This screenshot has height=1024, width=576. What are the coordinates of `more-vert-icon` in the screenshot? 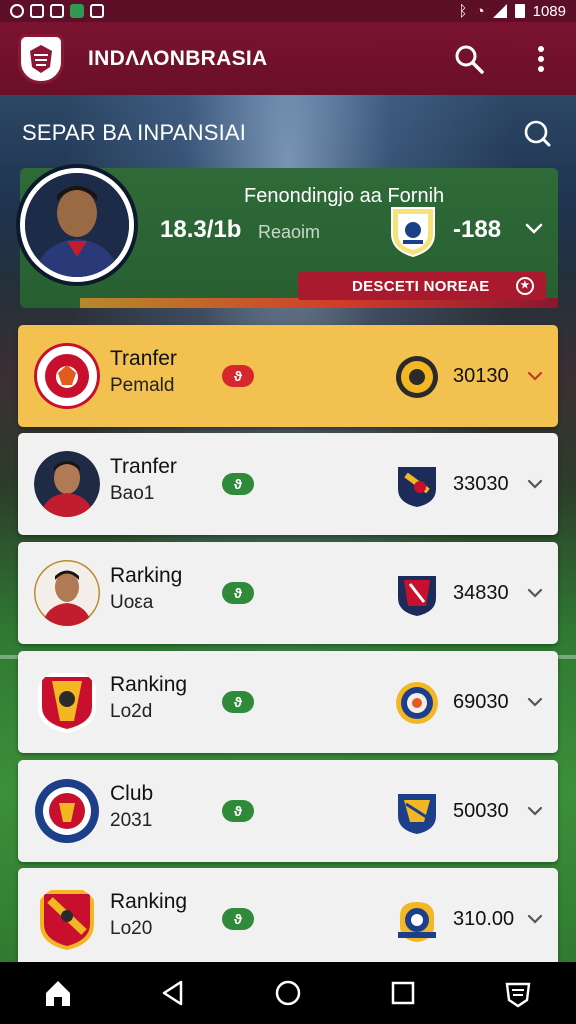 It's located at (541, 58).